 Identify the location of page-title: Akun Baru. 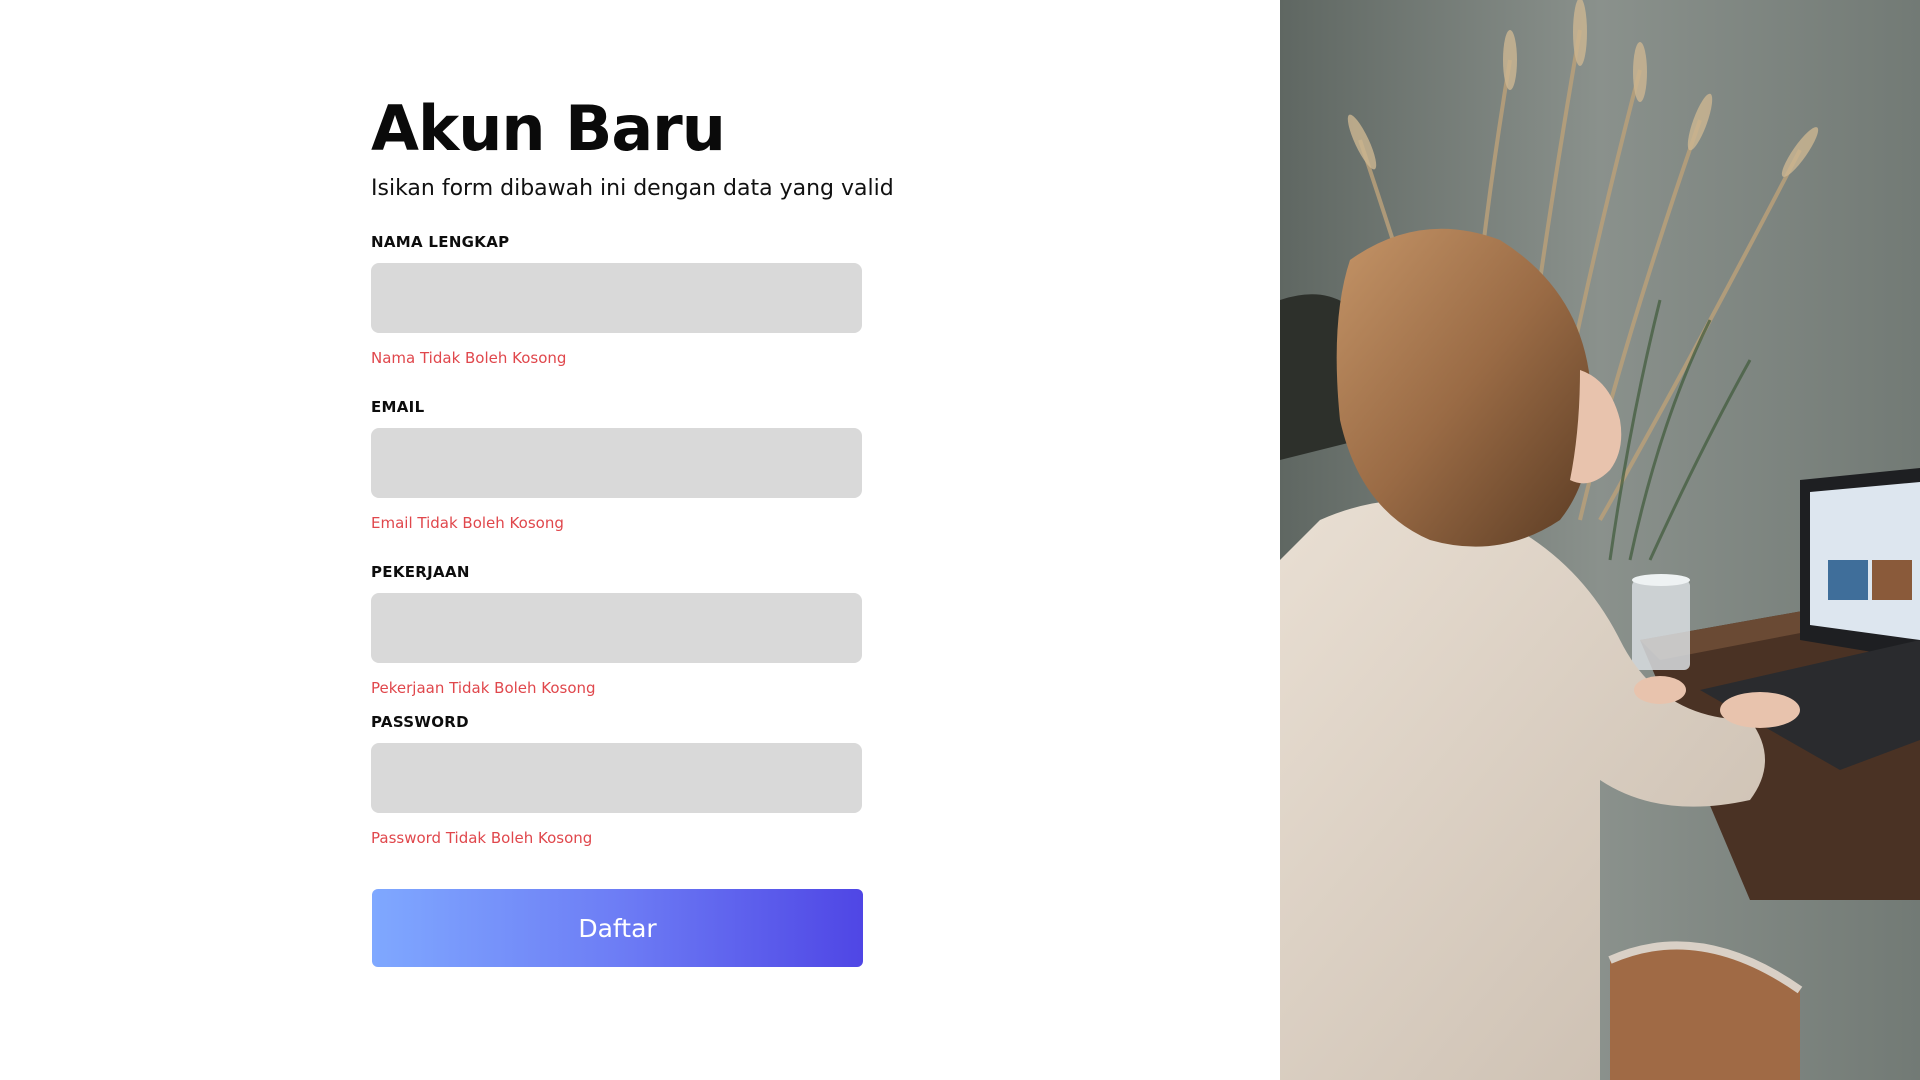
(548, 128).